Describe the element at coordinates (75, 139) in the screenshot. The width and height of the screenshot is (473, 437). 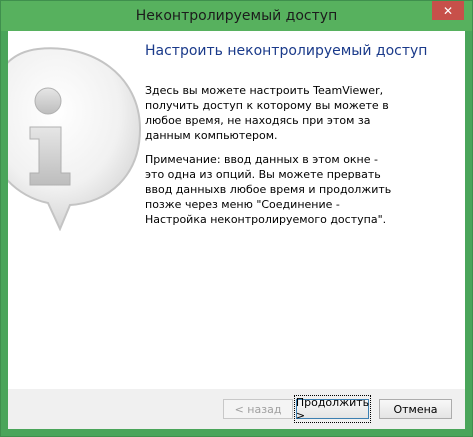
I see `info-bubble-icon` at that location.